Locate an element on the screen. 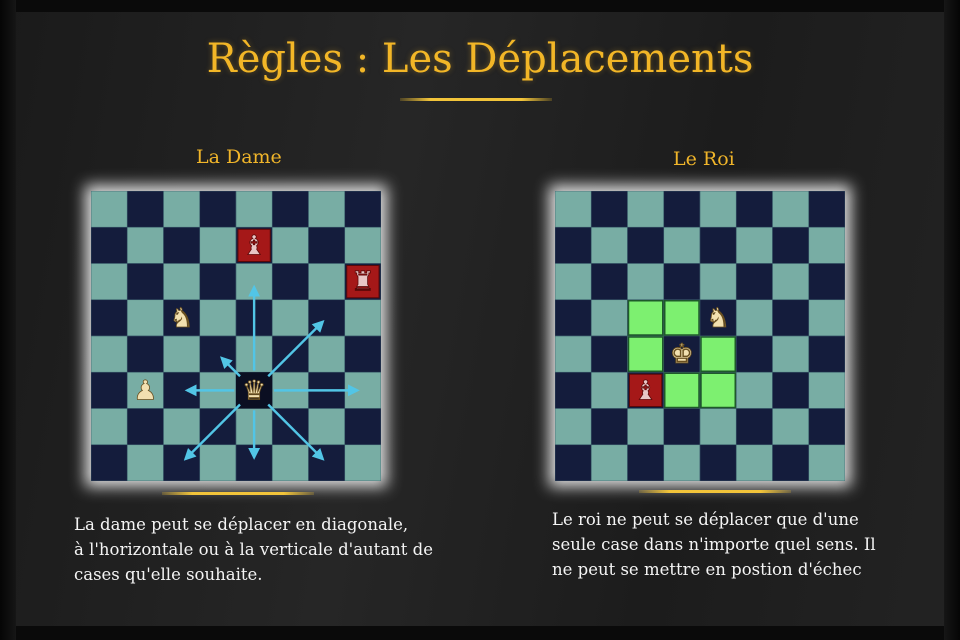 Image resolution: width=960 pixels, height=640 pixels. own-pawn-icon: ♟ is located at coordinates (145, 390).